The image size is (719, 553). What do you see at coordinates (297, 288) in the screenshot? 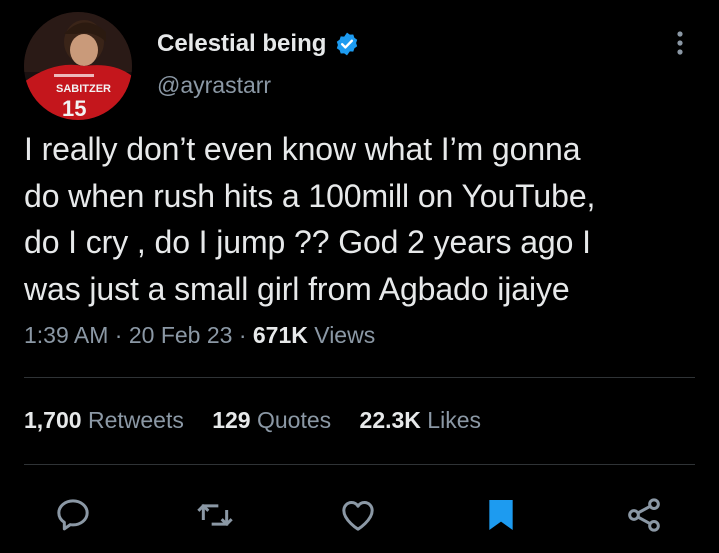
I see `tweet-text-line: was just a small girl from Agbado ijaiye` at bounding box center [297, 288].